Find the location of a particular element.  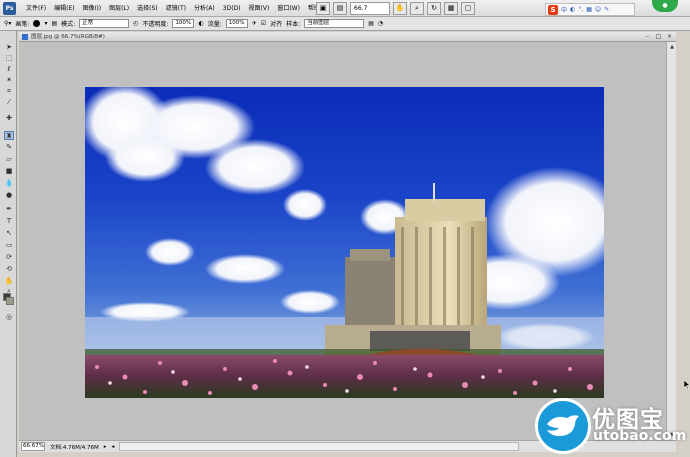

pressure-size-icon: ◔ is located at coordinates (380, 23).